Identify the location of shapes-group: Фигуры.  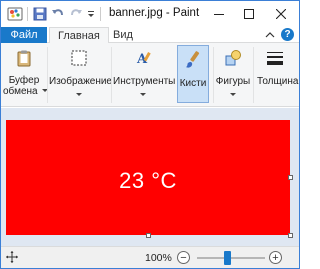
(233, 75).